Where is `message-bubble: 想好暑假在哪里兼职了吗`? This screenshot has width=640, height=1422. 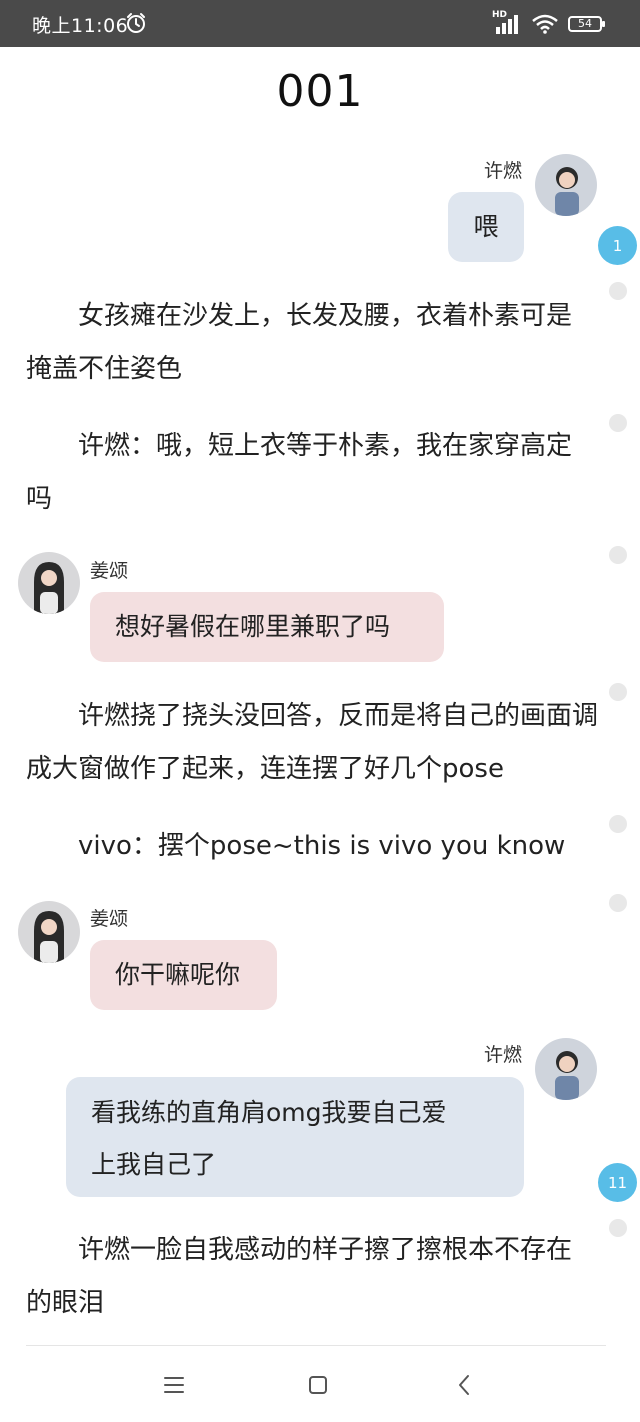
message-bubble: 想好暑假在哪里兼职了吗 is located at coordinates (267, 627).